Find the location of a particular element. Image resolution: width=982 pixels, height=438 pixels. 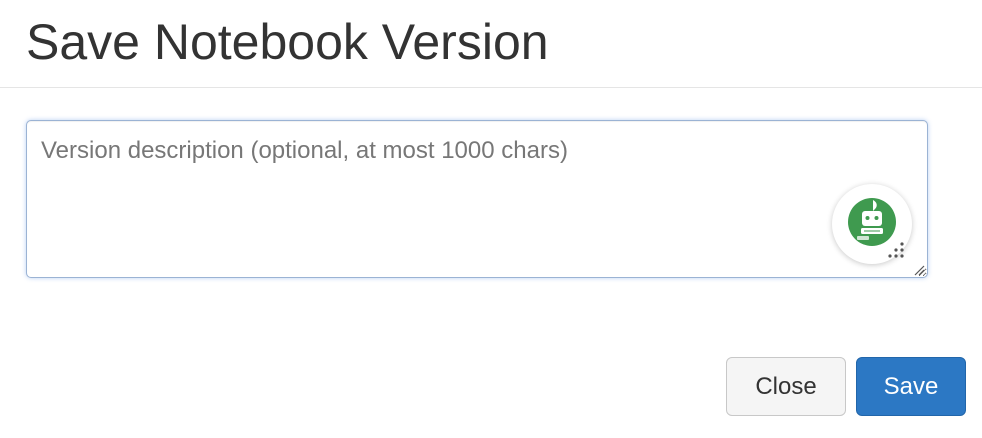

assistant-button is located at coordinates (872, 224).